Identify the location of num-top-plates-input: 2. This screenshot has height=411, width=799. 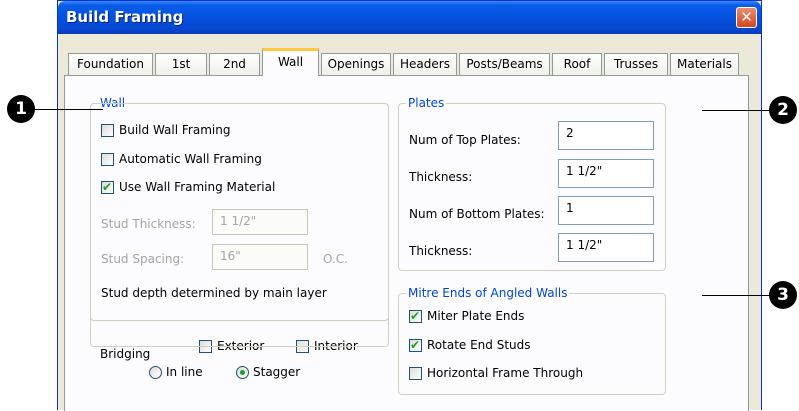
(606, 135).